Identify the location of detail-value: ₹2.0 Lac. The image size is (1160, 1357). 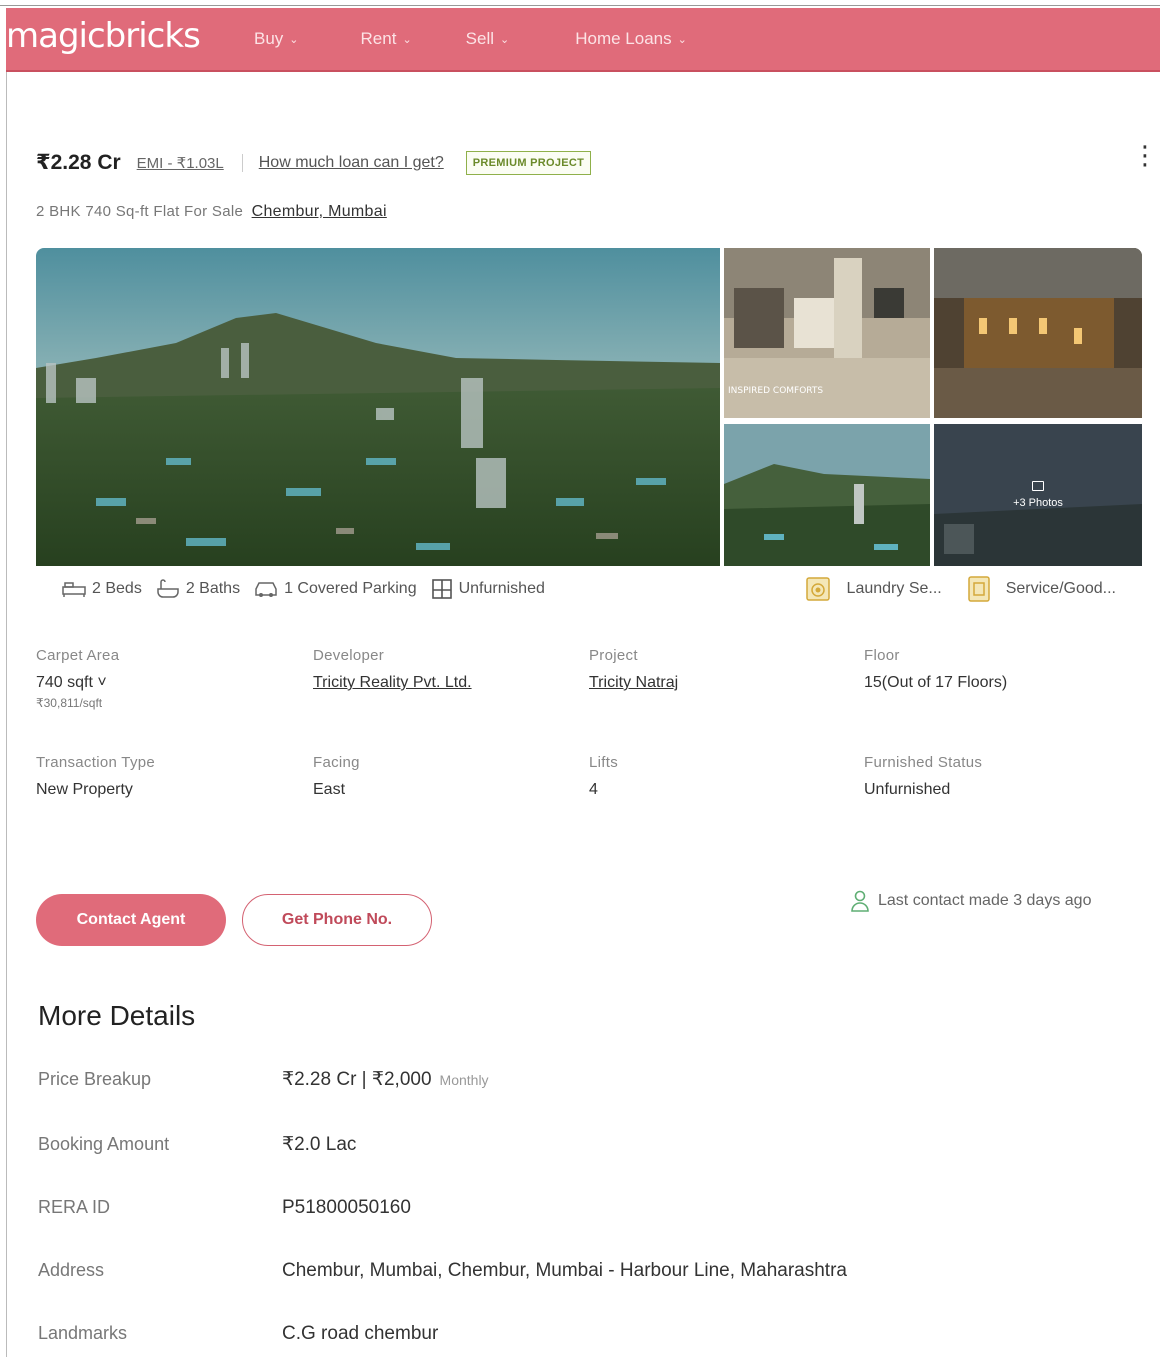
(319, 1144).